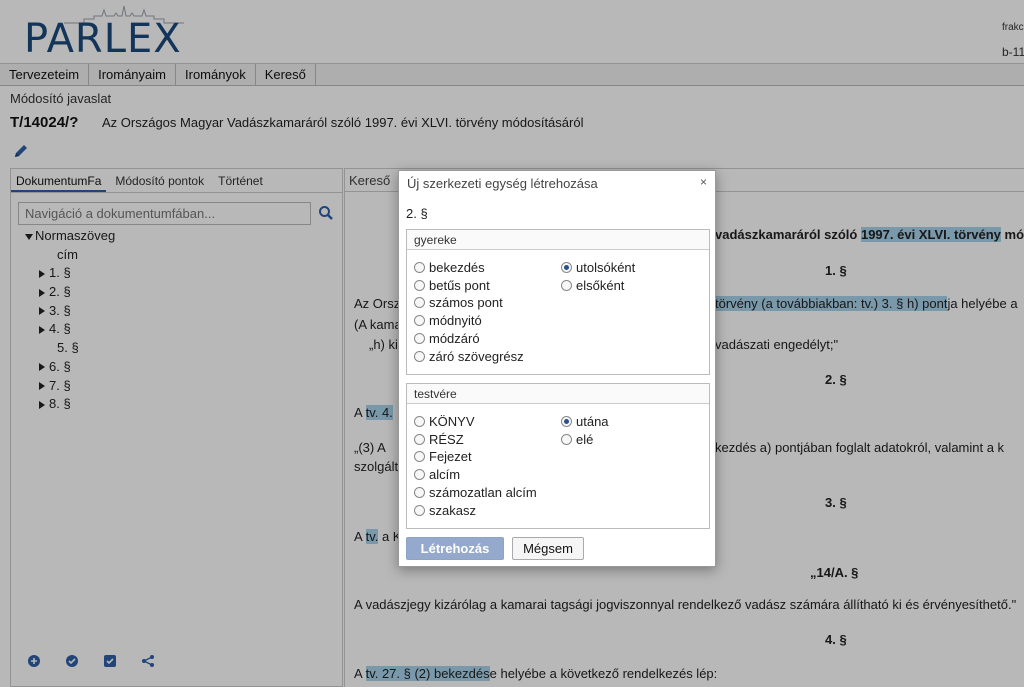 The width and height of the screenshot is (1024, 687). What do you see at coordinates (558, 394) in the screenshot?
I see `sibling-legend: testvére` at bounding box center [558, 394].